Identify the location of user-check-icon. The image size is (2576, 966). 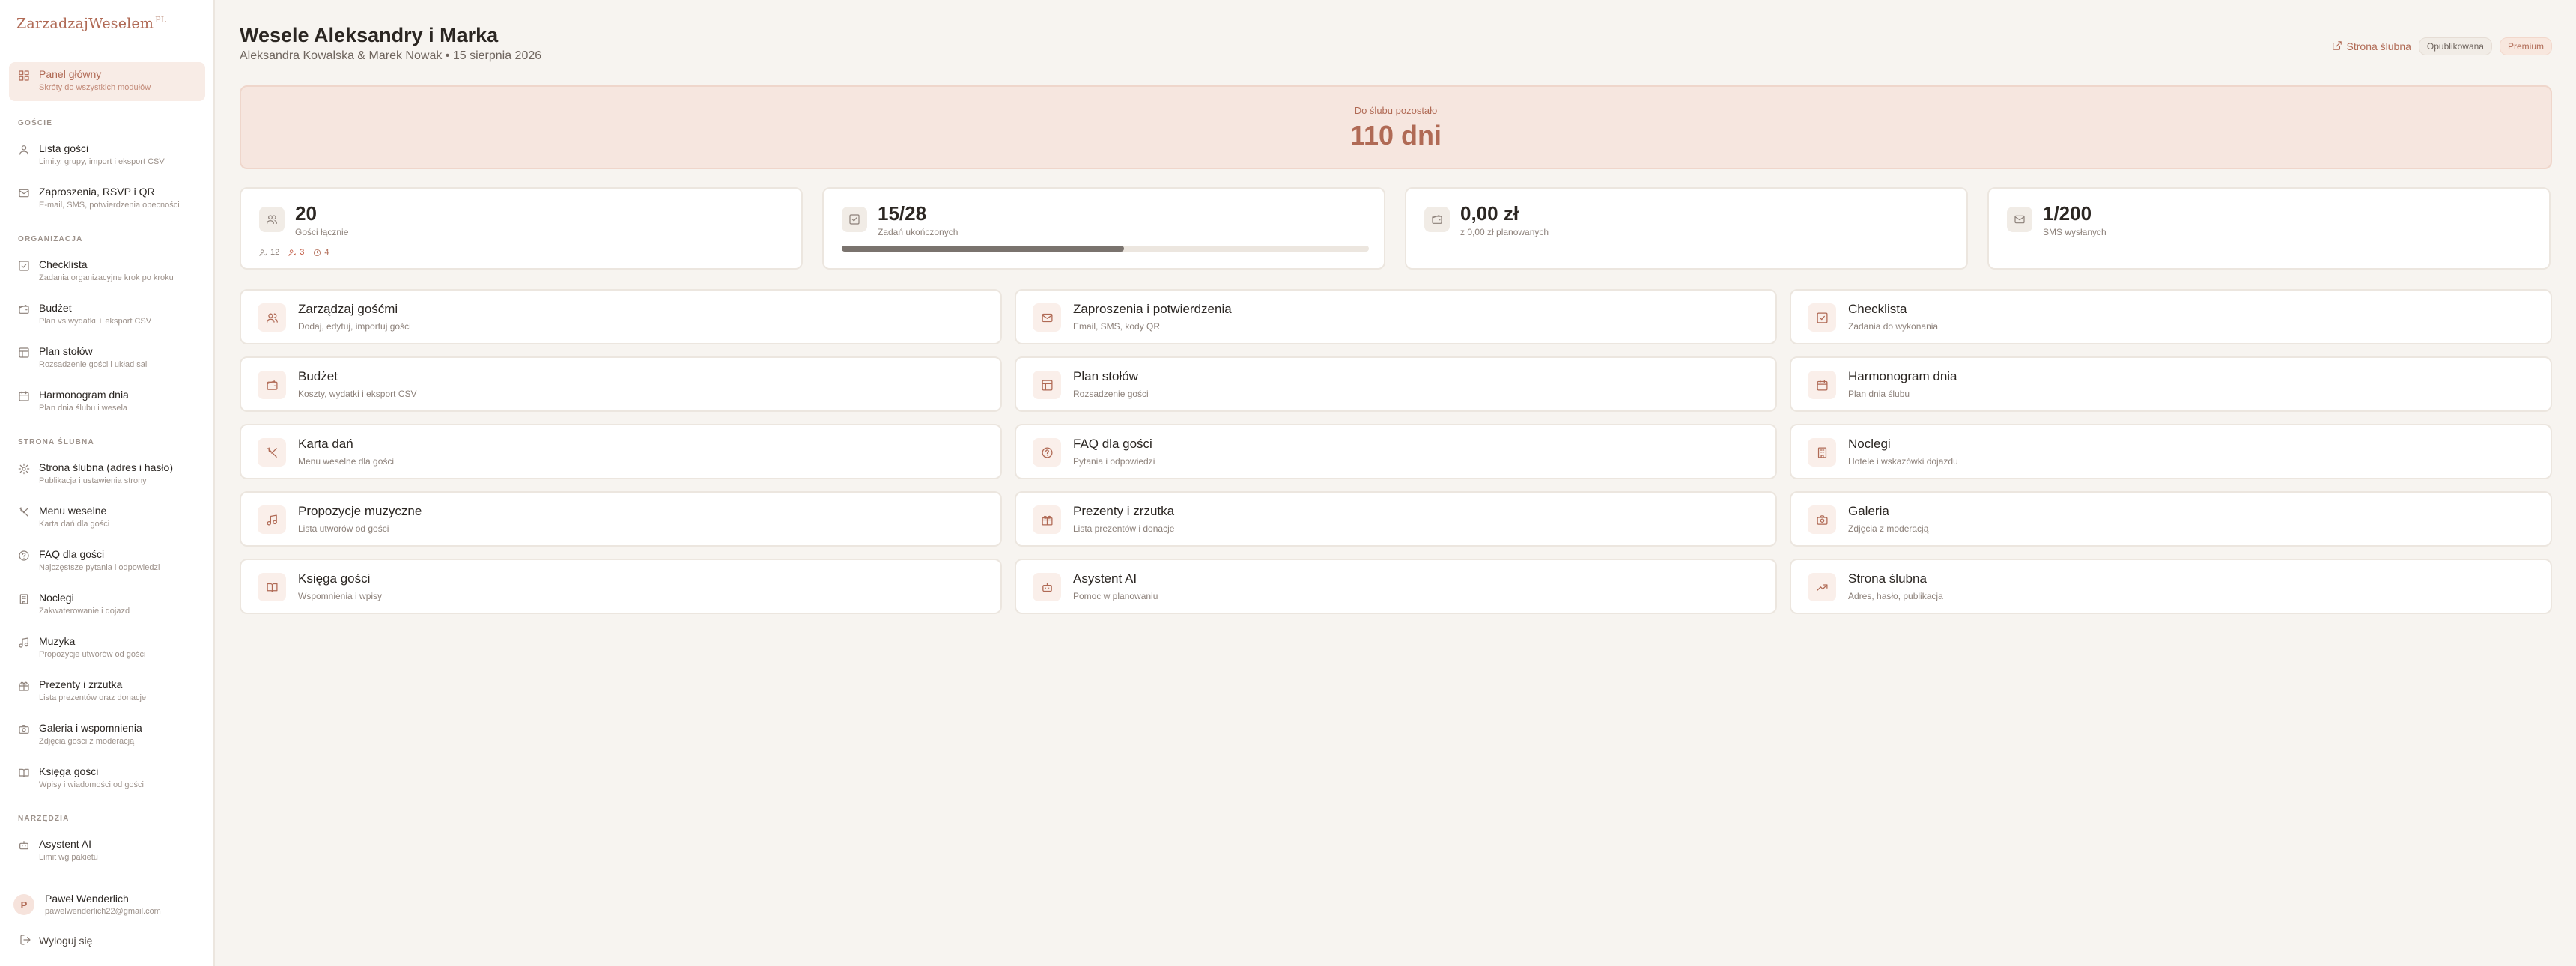
(263, 252).